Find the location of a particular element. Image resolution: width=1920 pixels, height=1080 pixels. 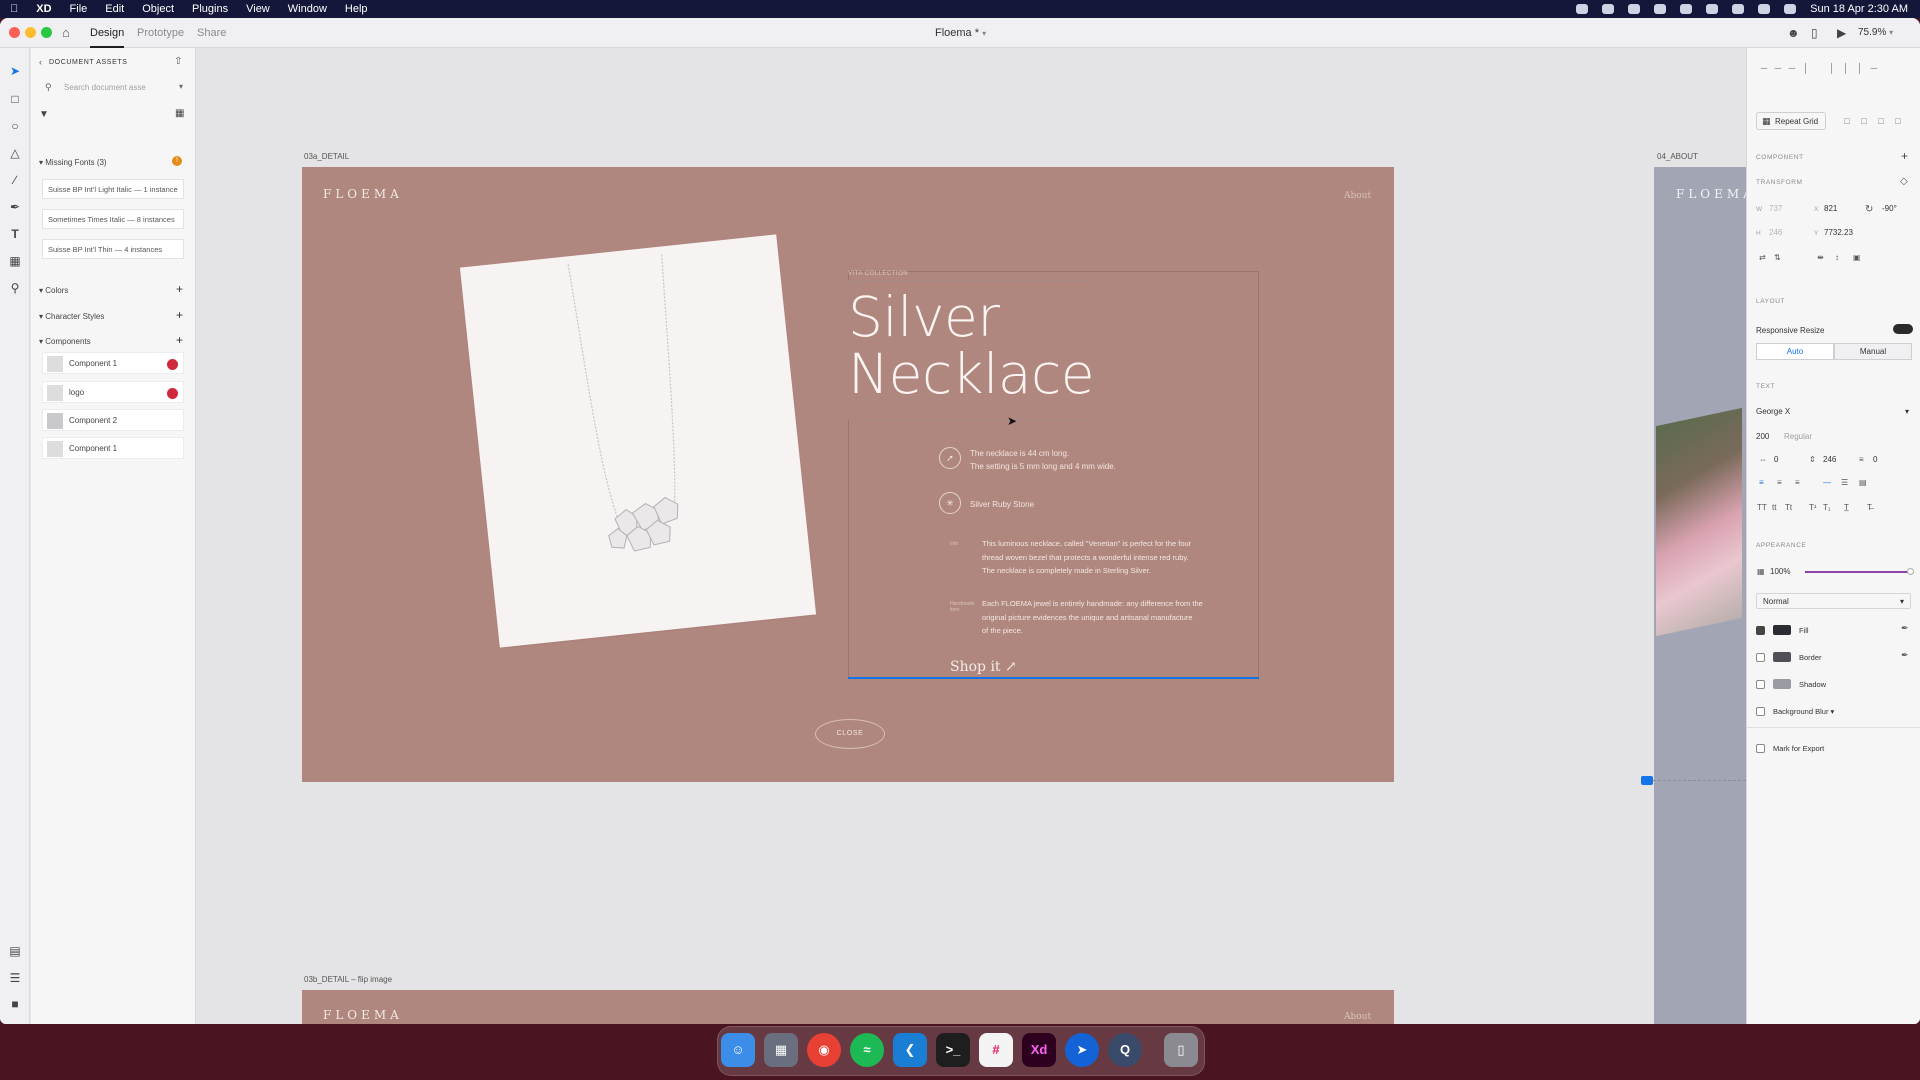

auto-segment: Auto is located at coordinates (1795, 351).